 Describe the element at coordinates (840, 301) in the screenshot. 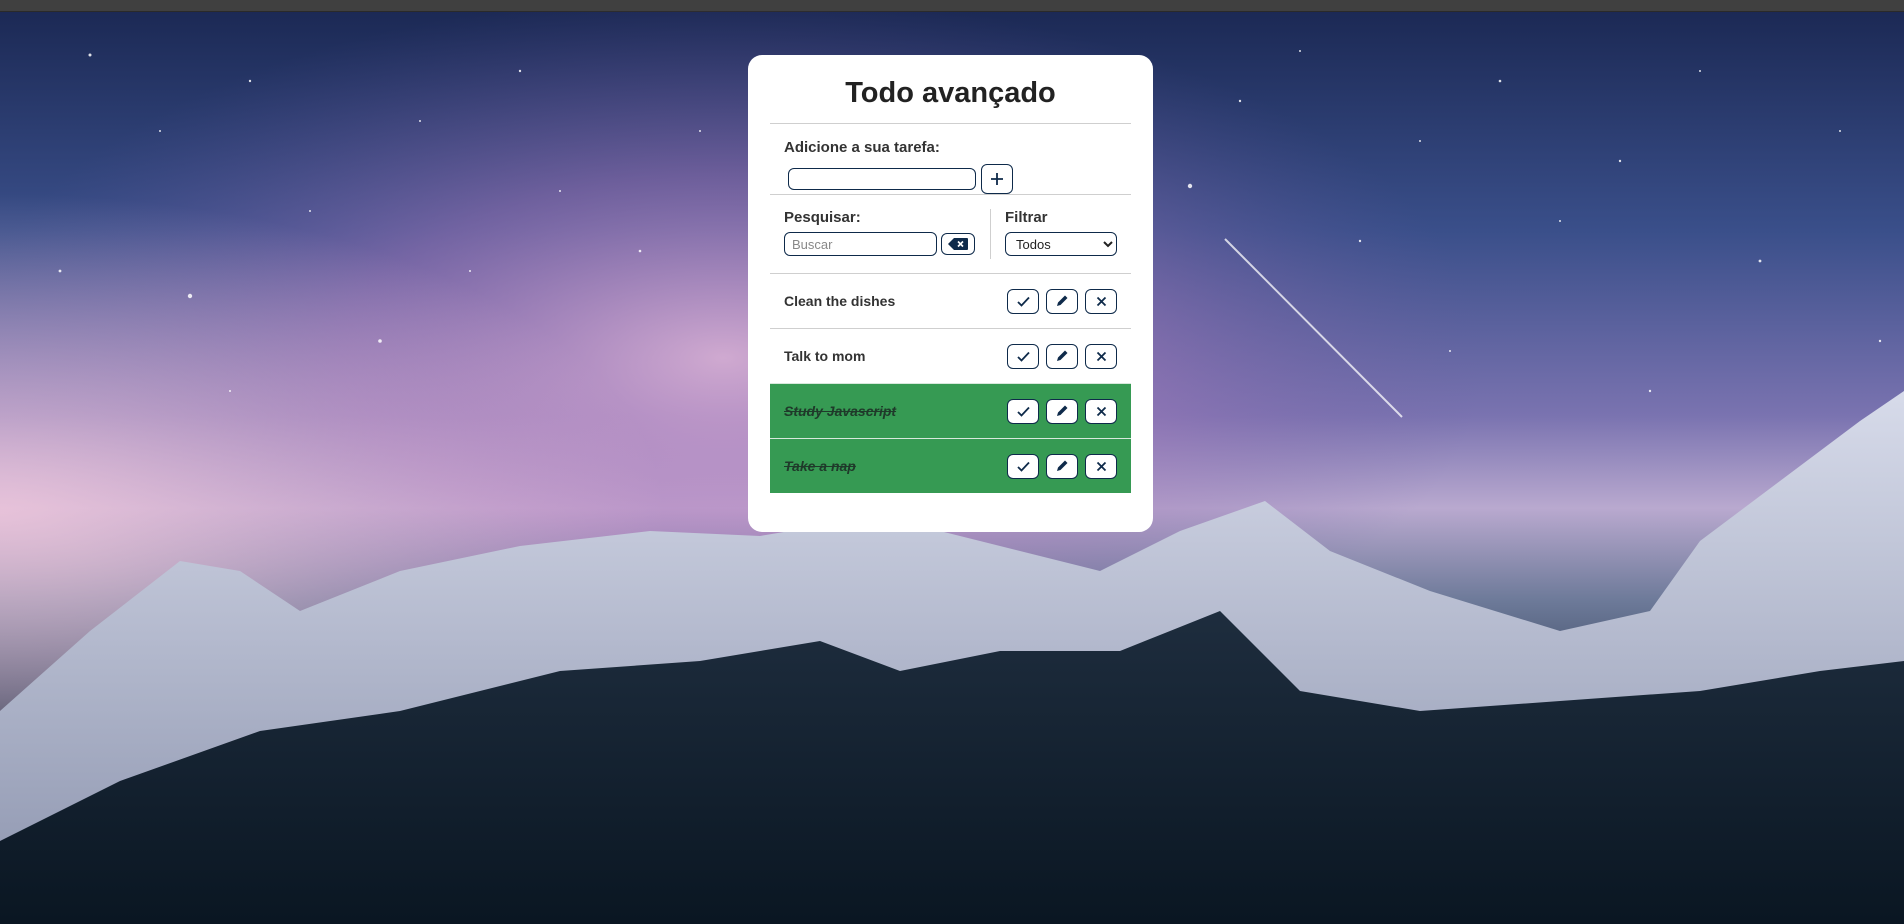

I see `todo-title: Clean the dishes` at that location.